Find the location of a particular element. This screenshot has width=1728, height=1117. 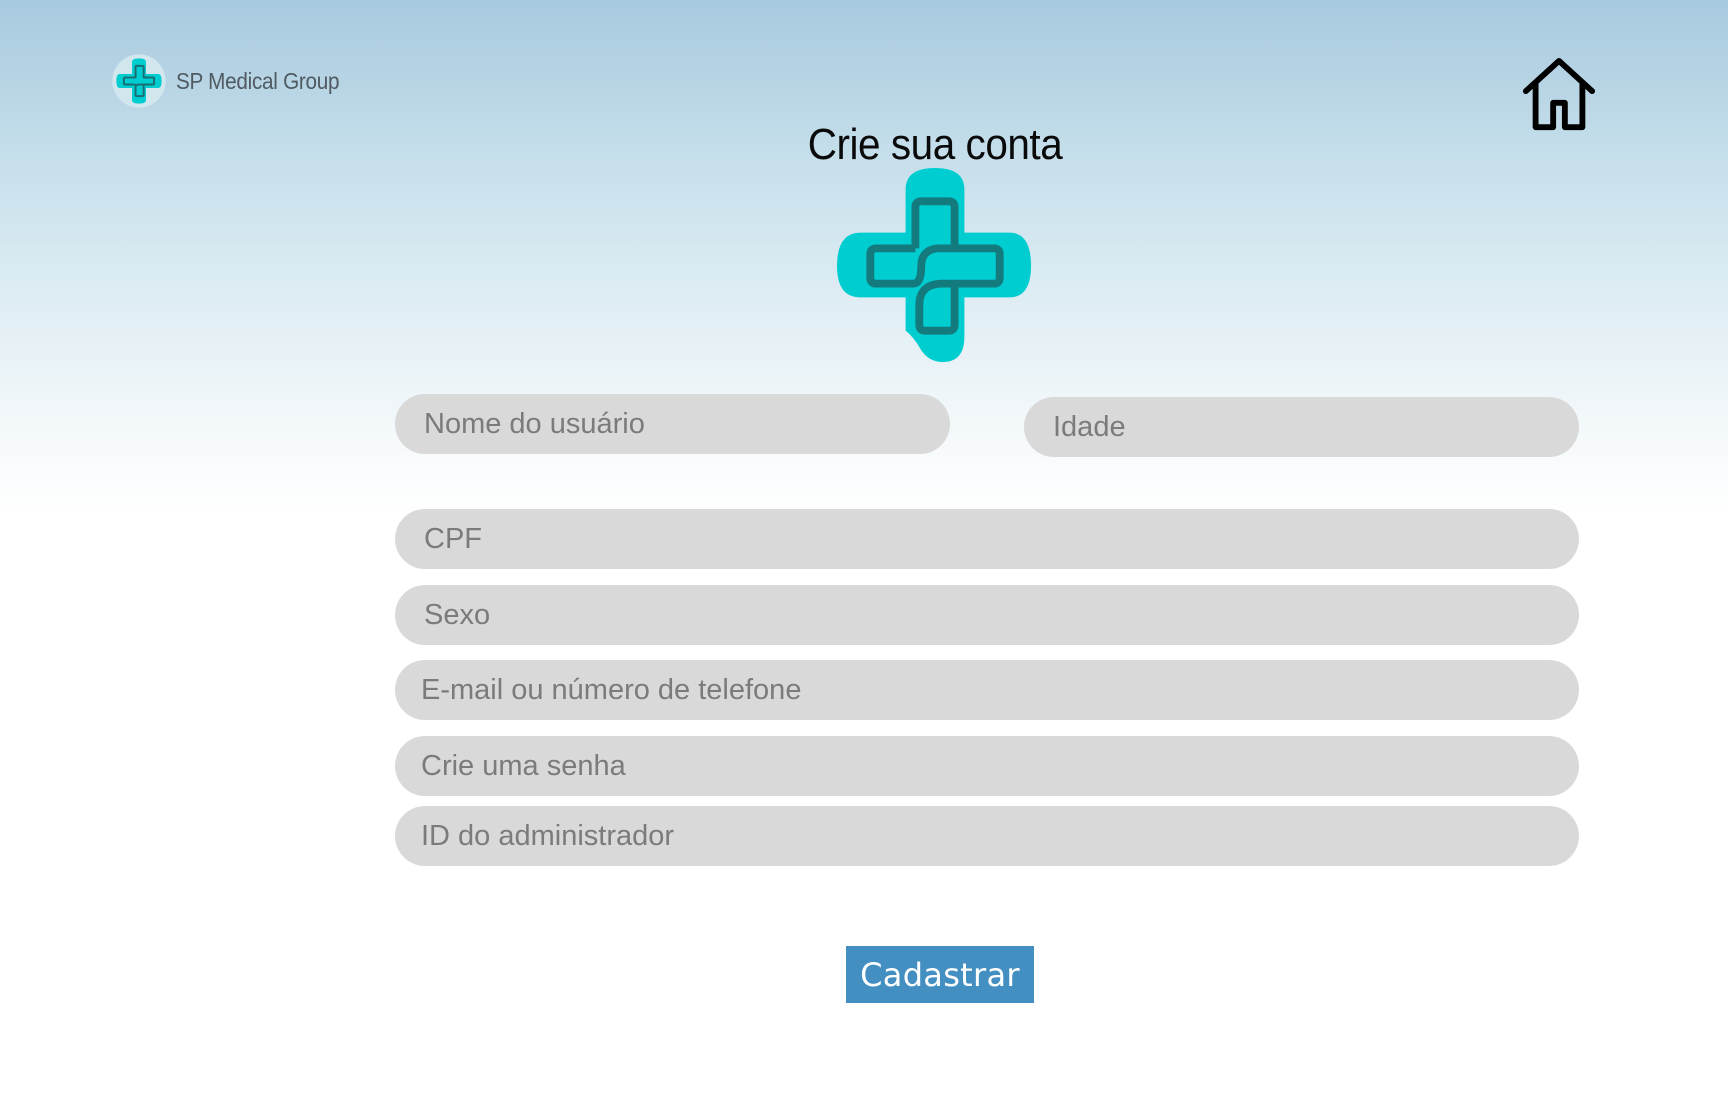

age-field is located at coordinates (1301, 427).